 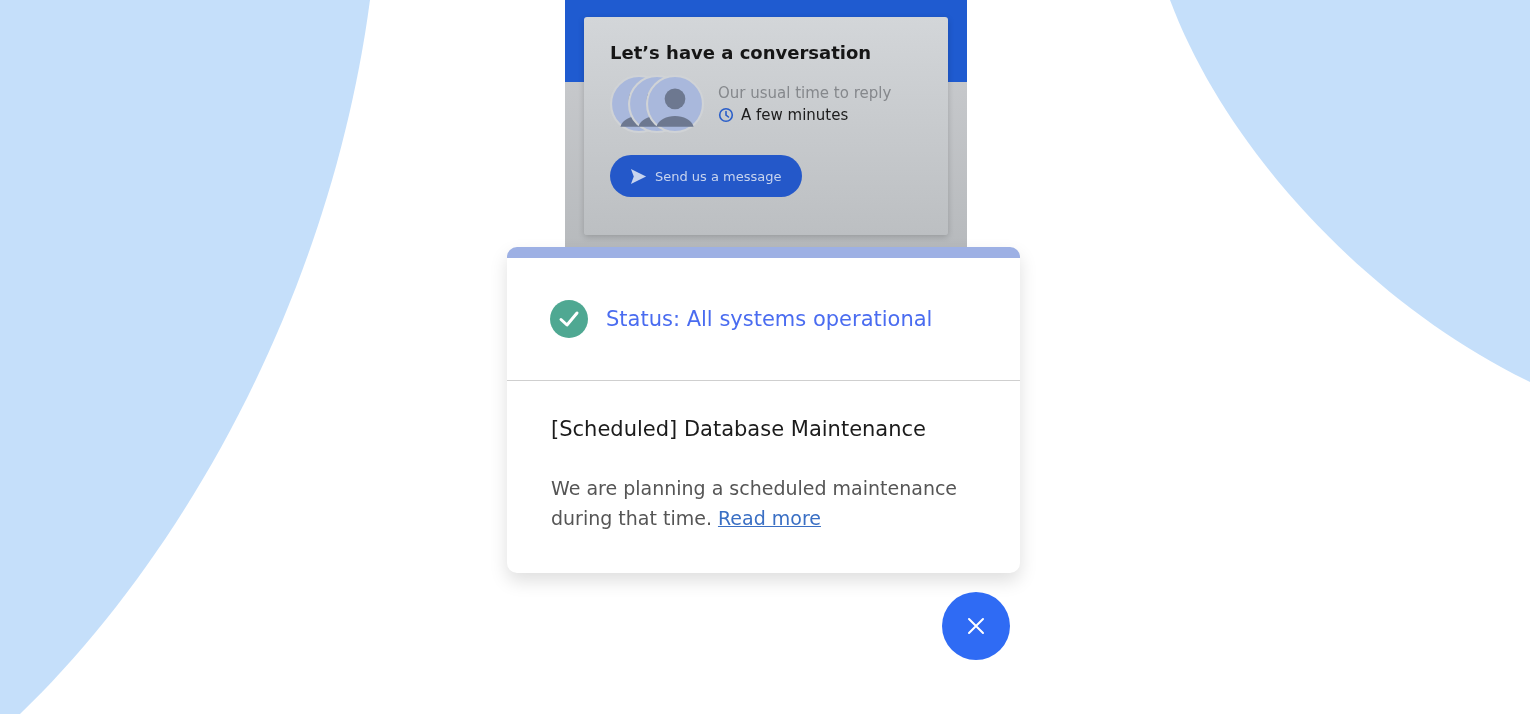 I want to click on reply-time-label: Our usual time to reply, so click(x=805, y=93).